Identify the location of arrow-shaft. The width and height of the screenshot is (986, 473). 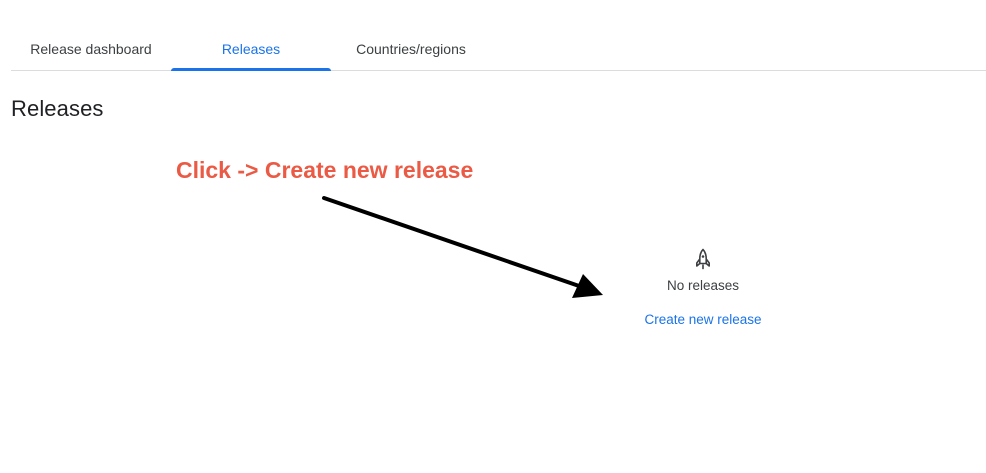
(453, 242).